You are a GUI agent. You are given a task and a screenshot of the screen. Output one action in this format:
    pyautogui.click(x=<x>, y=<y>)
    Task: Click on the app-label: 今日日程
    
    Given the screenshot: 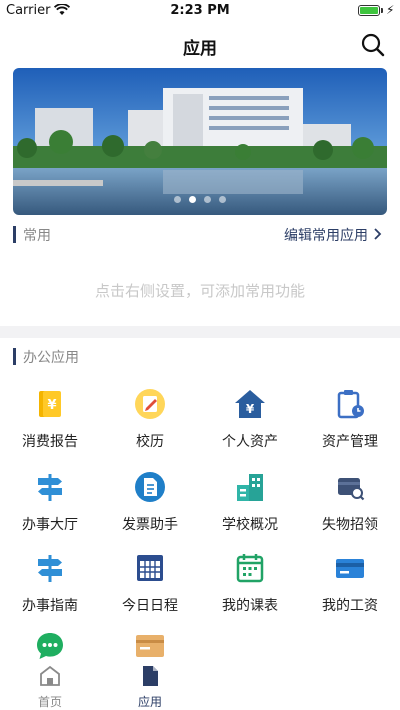 What is the action you would take?
    pyautogui.click(x=150, y=606)
    